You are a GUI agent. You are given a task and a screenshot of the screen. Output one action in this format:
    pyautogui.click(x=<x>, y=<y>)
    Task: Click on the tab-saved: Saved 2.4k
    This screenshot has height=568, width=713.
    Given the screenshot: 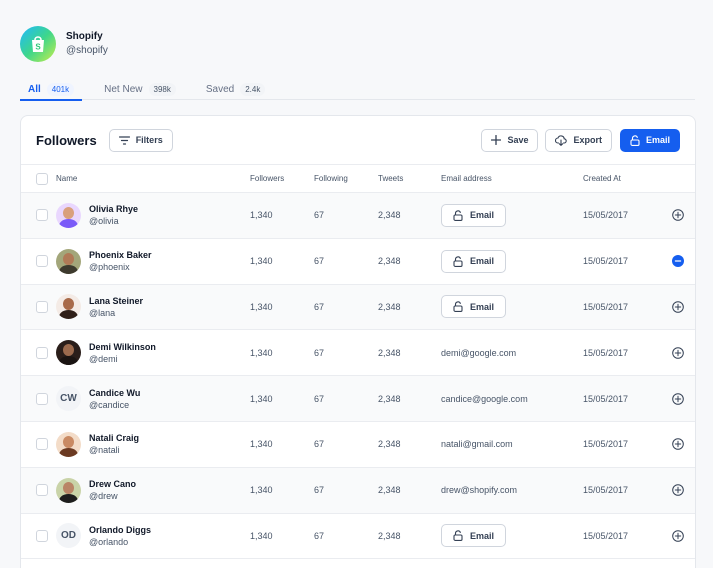 What is the action you would take?
    pyautogui.click(x=235, y=89)
    